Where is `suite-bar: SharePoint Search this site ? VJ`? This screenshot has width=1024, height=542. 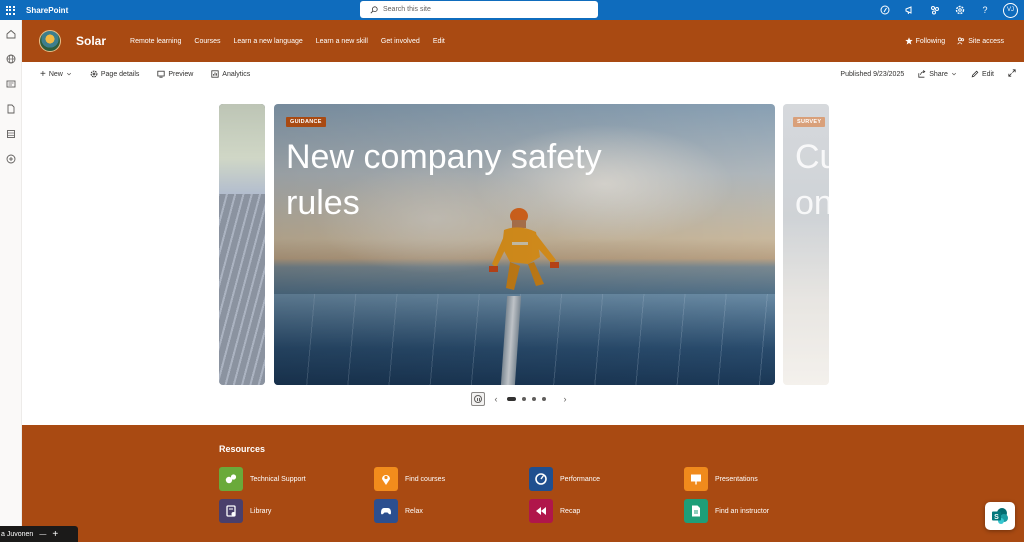 suite-bar: SharePoint Search this site ? VJ is located at coordinates (512, 10).